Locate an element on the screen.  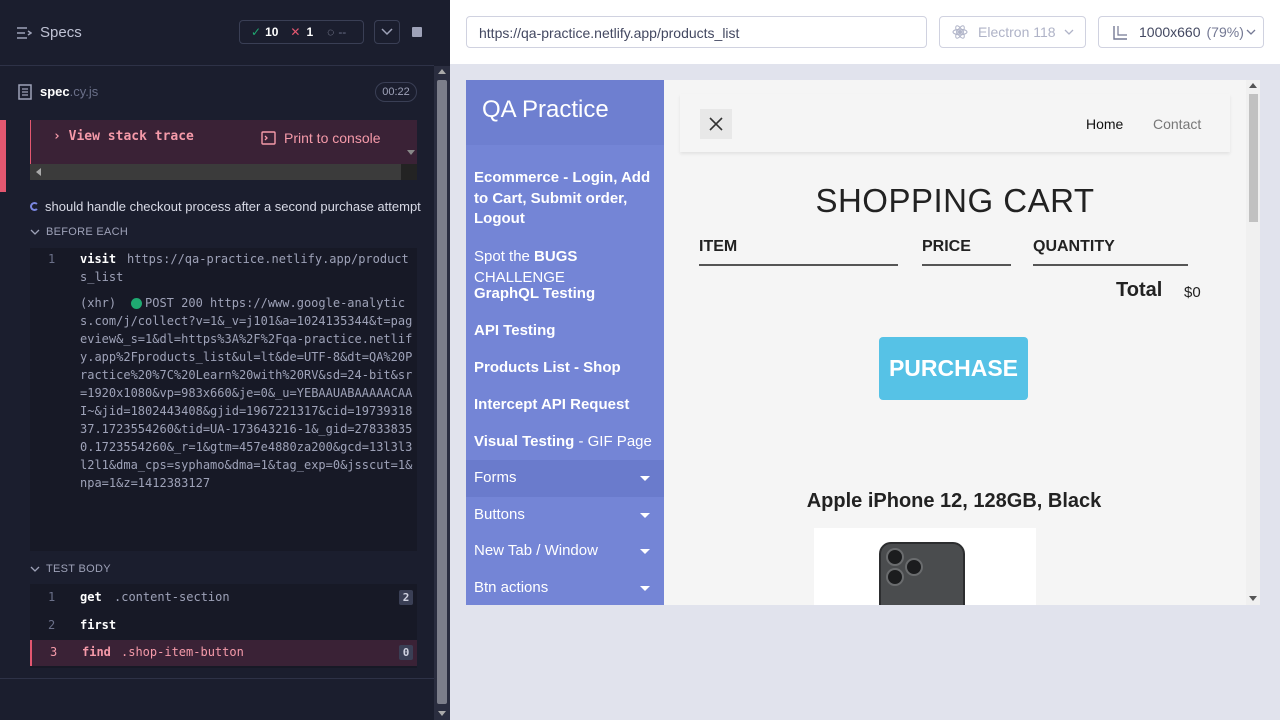
nav-item-api-testing: API Testing is located at coordinates (567, 331).